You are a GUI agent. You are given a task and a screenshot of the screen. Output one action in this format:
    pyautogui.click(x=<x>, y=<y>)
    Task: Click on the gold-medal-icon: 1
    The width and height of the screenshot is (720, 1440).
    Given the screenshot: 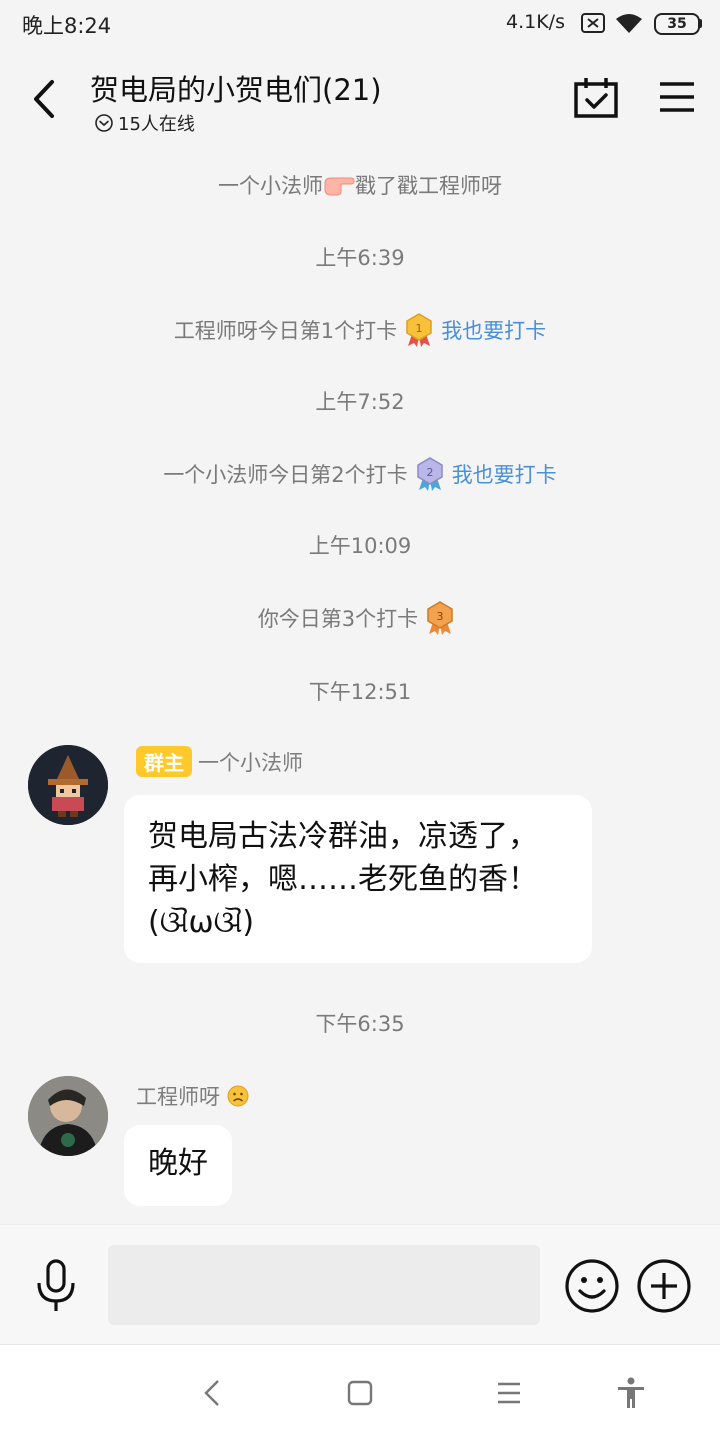 What is the action you would take?
    pyautogui.click(x=419, y=330)
    